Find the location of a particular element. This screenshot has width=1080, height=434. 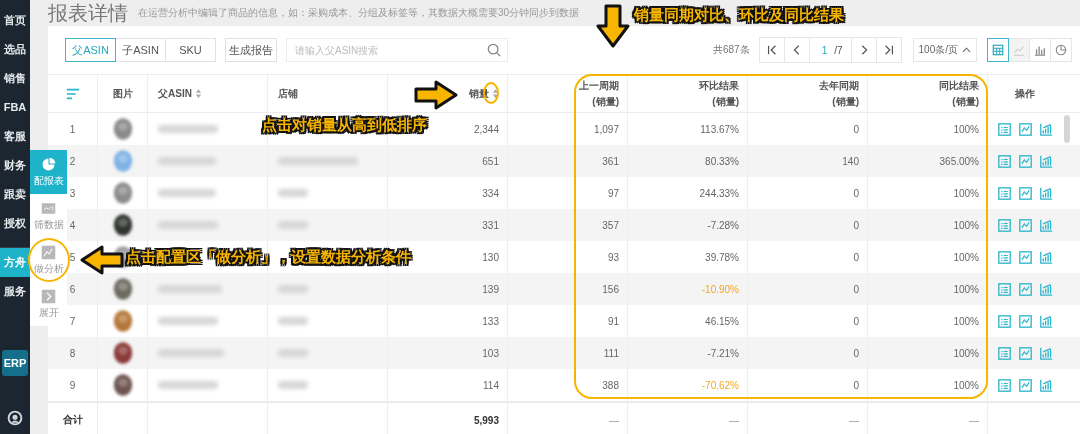

asin-tab: SKU is located at coordinates (190, 50).